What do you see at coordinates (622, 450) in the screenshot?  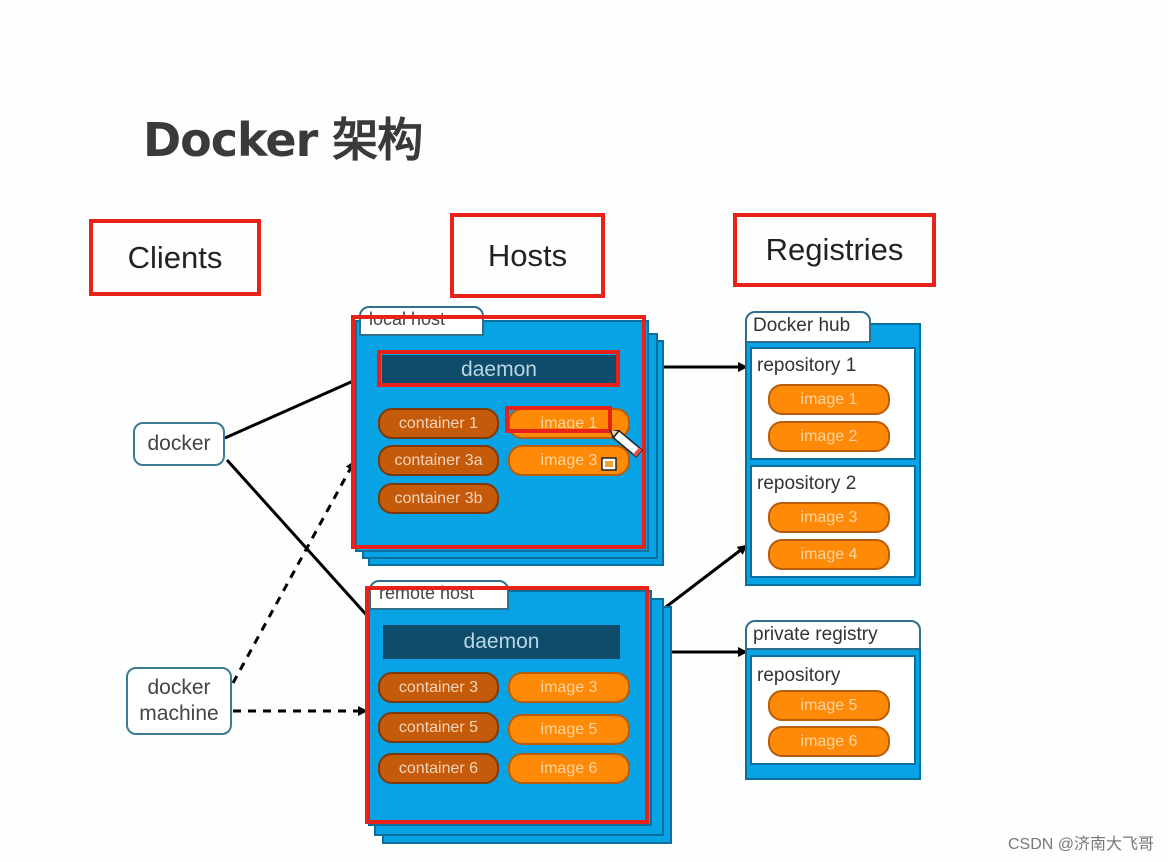 I see `pencil-cursor-icon` at bounding box center [622, 450].